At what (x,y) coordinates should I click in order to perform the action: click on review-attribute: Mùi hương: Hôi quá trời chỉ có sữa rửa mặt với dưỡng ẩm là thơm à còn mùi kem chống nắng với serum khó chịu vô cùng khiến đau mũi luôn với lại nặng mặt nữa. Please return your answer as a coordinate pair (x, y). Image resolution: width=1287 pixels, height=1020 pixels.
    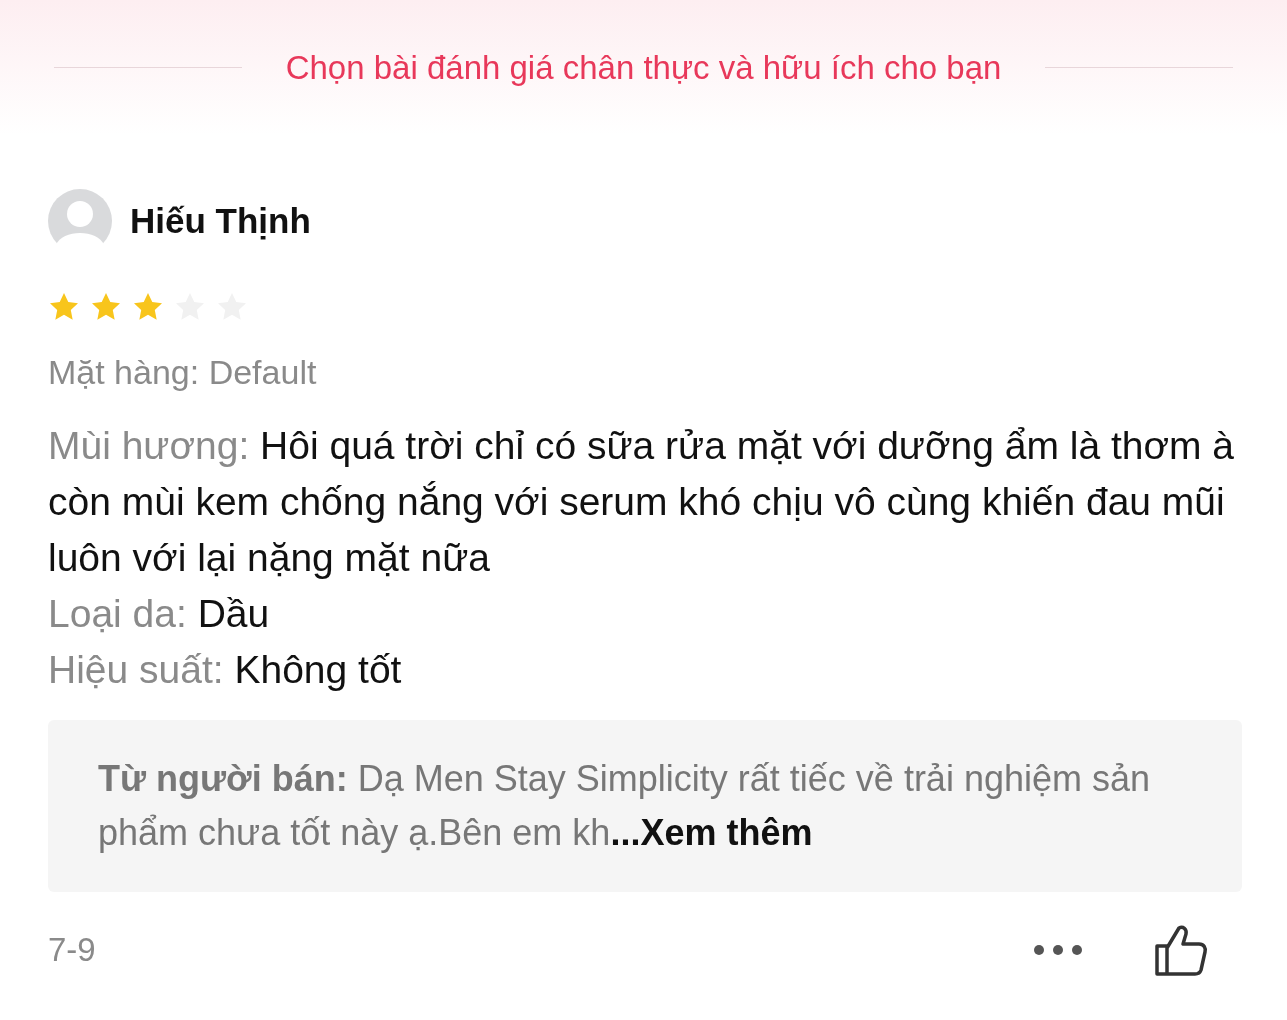
    Looking at the image, I should click on (642, 502).